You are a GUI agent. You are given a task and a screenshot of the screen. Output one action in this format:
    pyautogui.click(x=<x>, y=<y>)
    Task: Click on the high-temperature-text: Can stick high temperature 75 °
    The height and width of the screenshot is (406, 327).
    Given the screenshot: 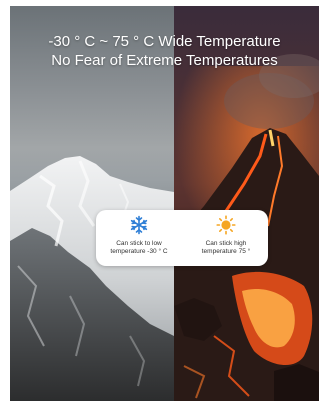 What is the action you would take?
    pyautogui.click(x=226, y=248)
    